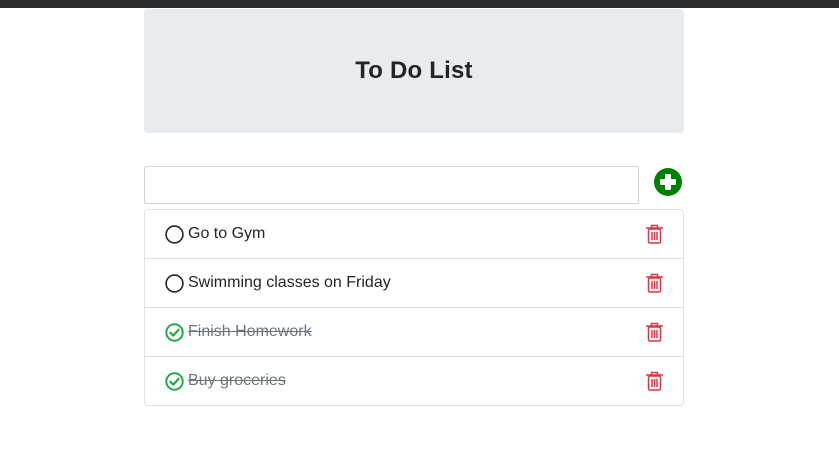 The width and height of the screenshot is (839, 460). What do you see at coordinates (414, 234) in the screenshot?
I see `todo-item: Go to Gym` at bounding box center [414, 234].